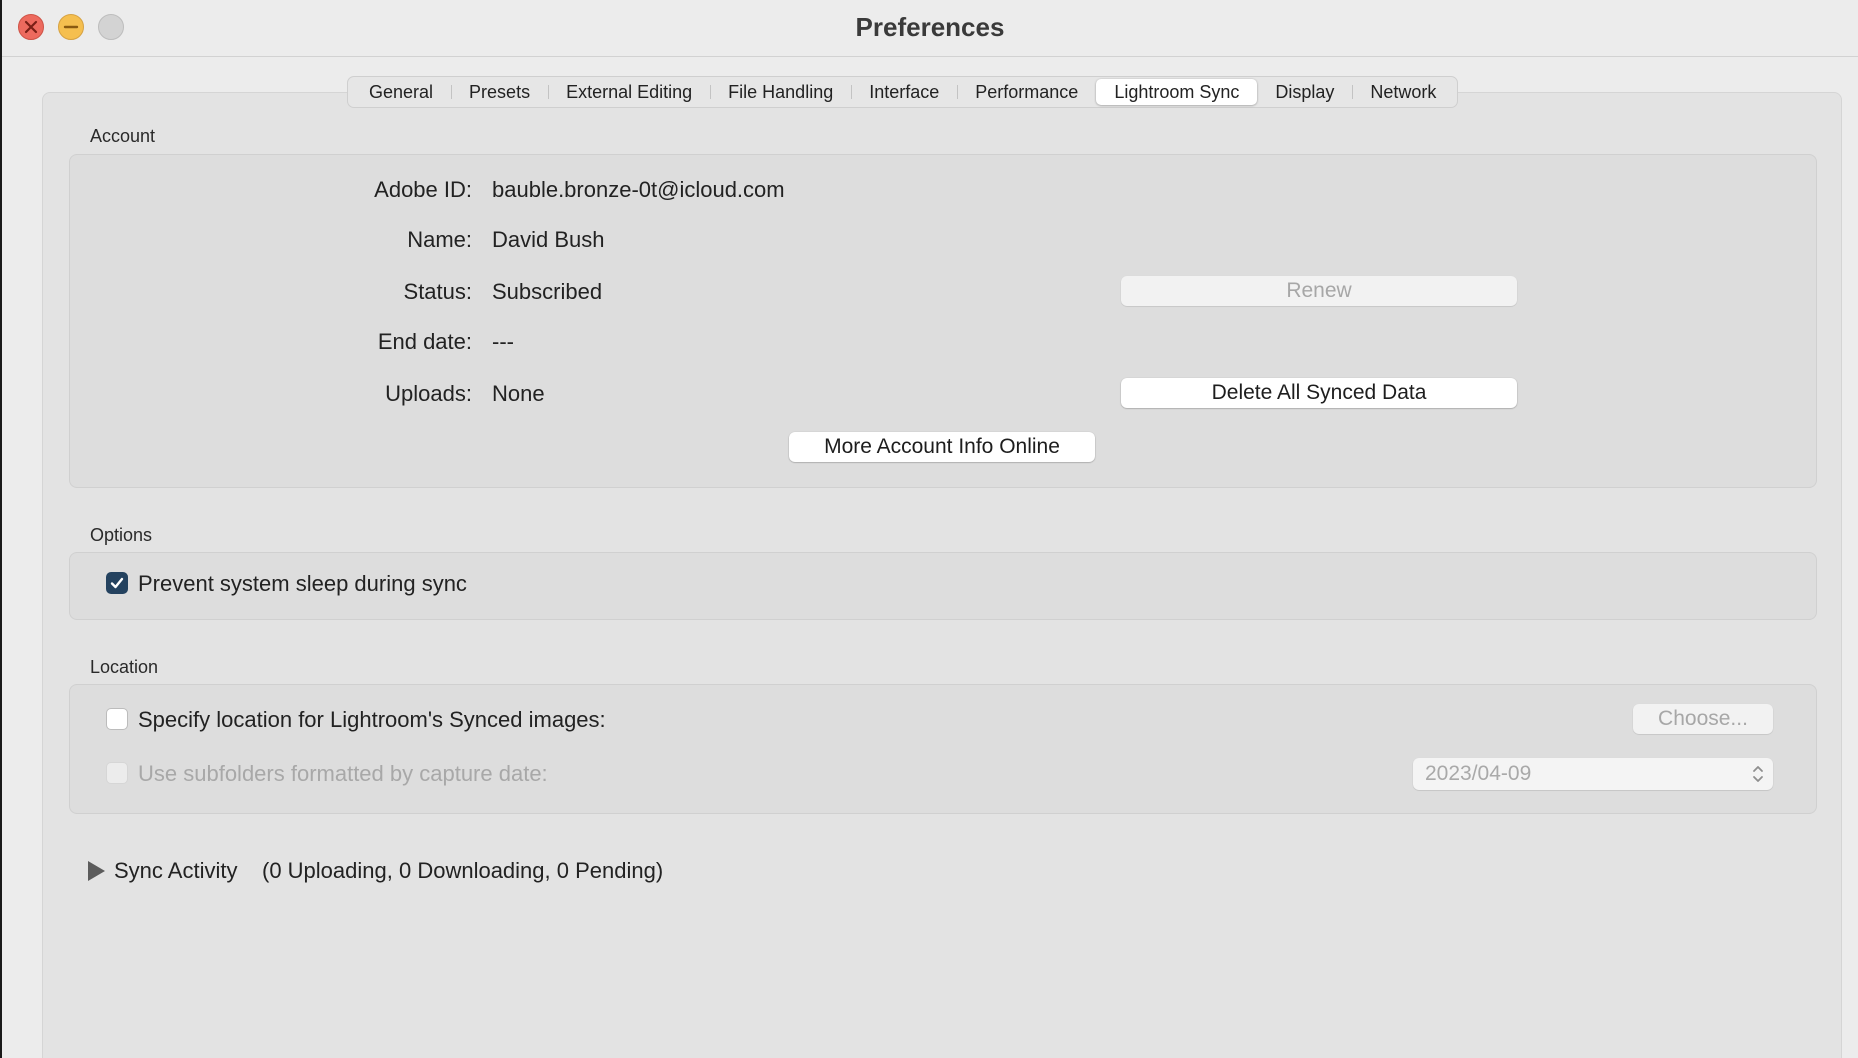  What do you see at coordinates (943, 749) in the screenshot?
I see `location-group` at bounding box center [943, 749].